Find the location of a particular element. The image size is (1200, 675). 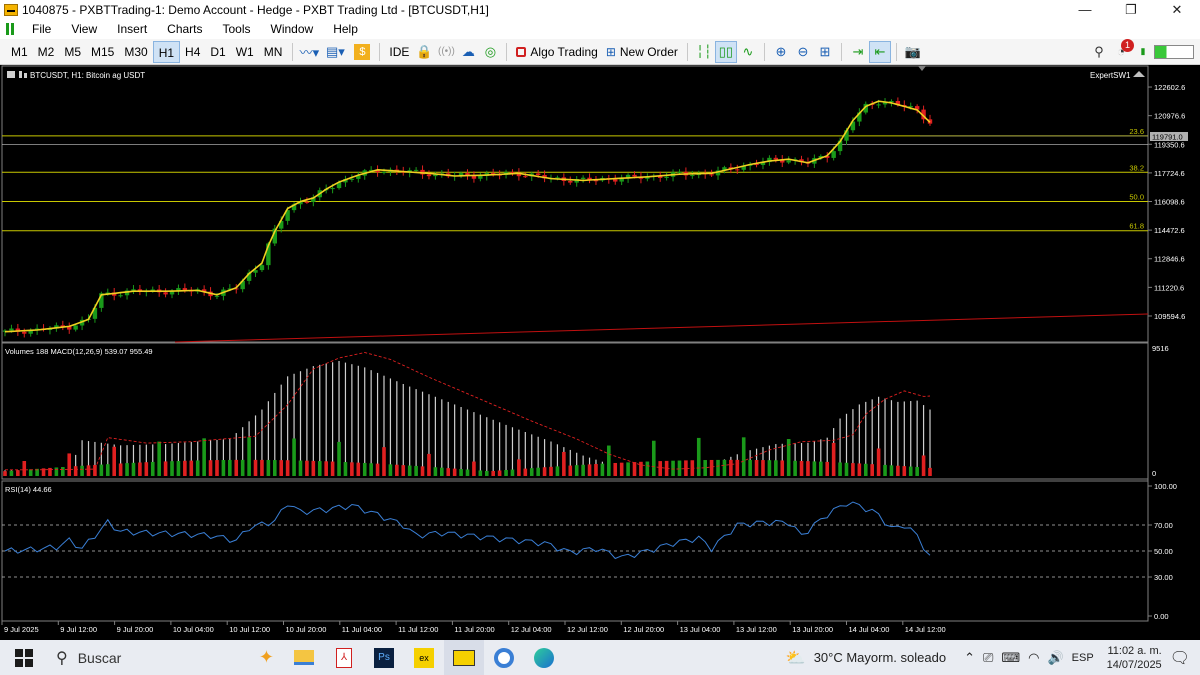

trading-app-icon is located at coordinates (464, 657).